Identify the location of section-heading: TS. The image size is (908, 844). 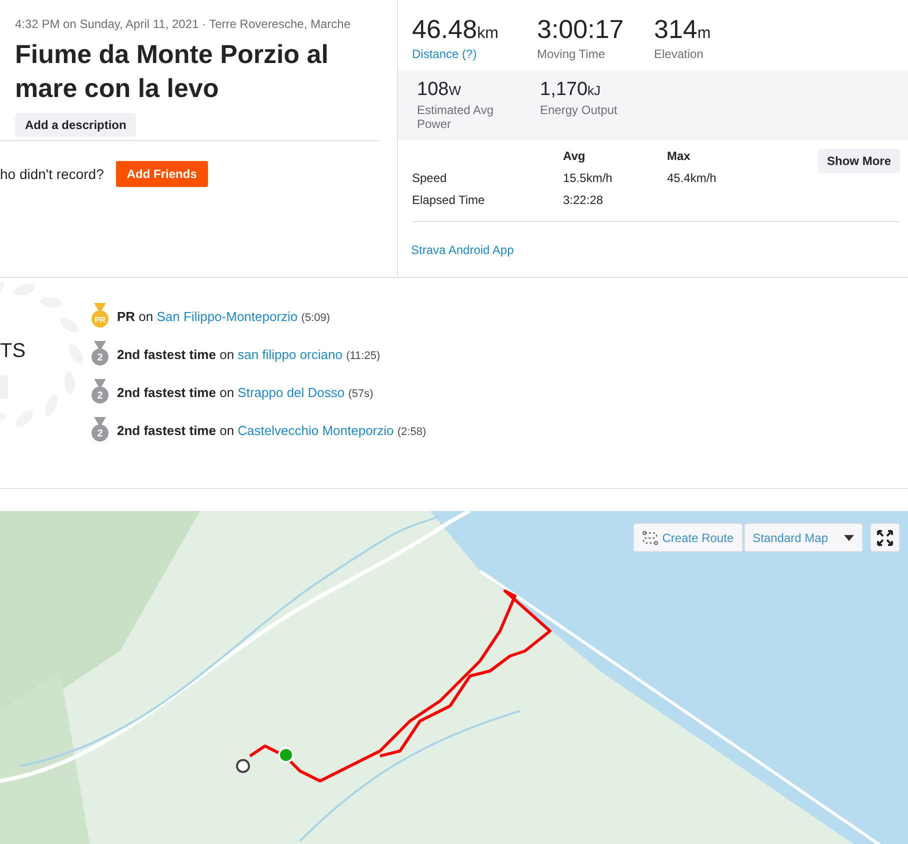
(13, 351).